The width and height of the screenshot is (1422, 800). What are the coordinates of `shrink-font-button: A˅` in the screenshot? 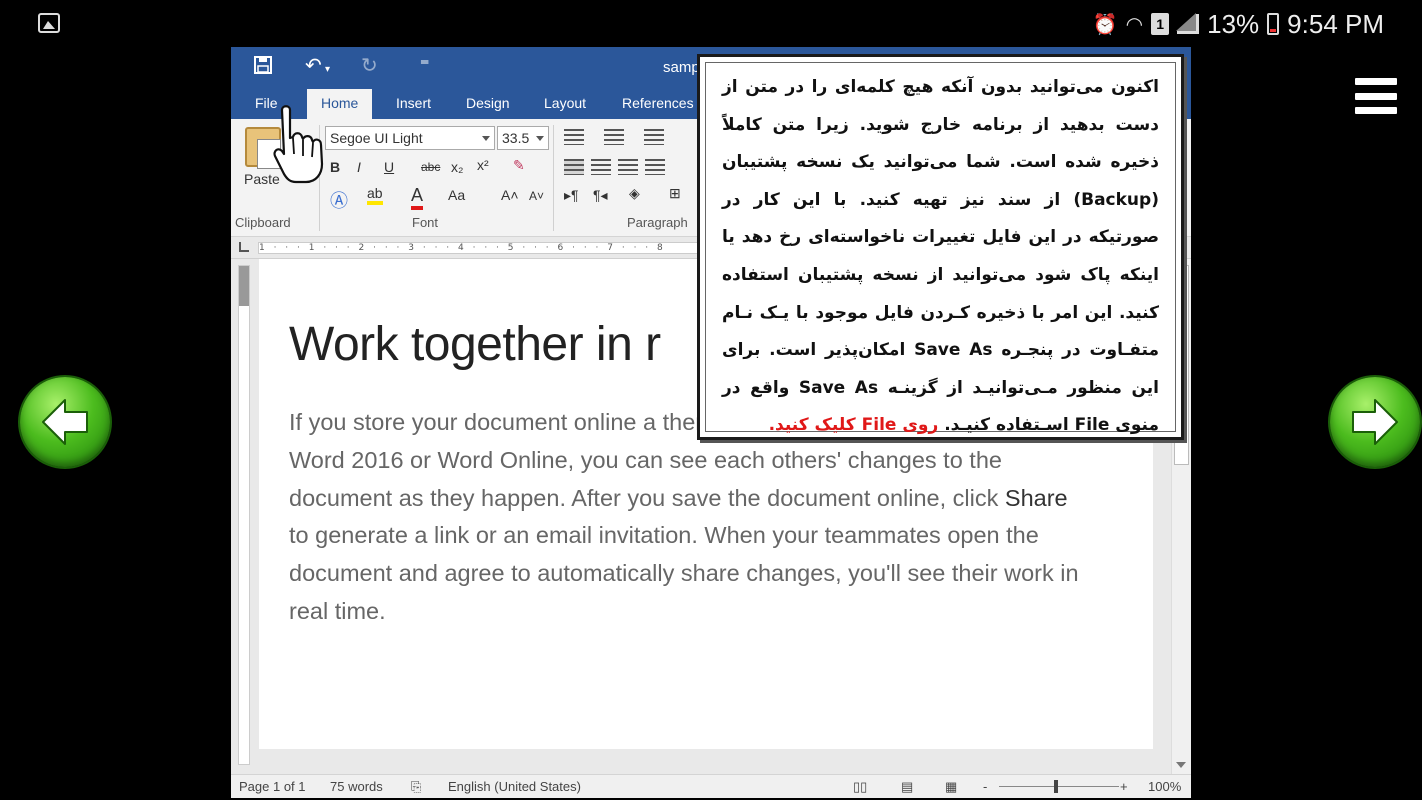 It's located at (536, 196).